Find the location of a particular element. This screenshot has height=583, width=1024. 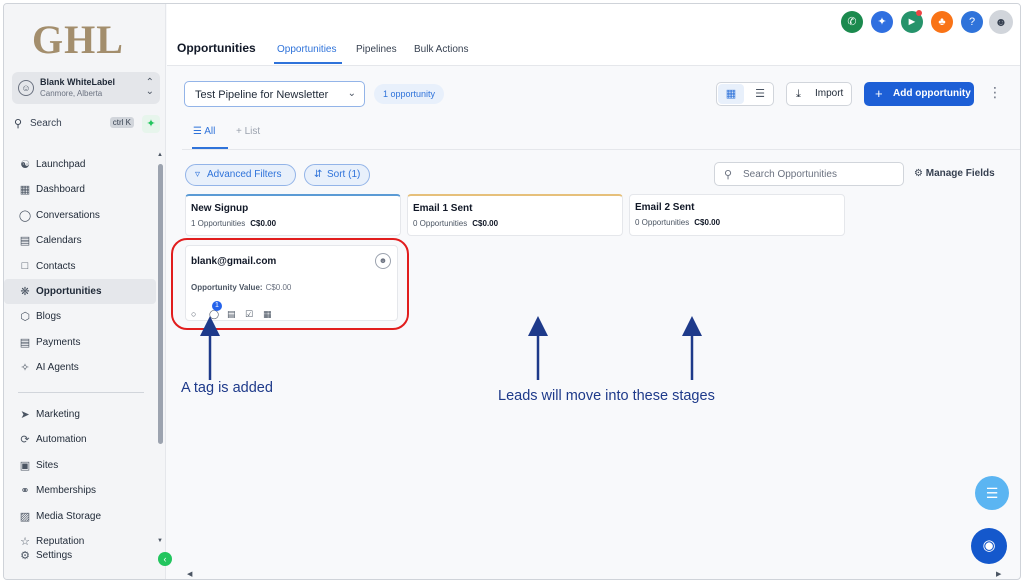

sidebar-item-launchpad: ☯ Launchpad is located at coordinates (80, 164).